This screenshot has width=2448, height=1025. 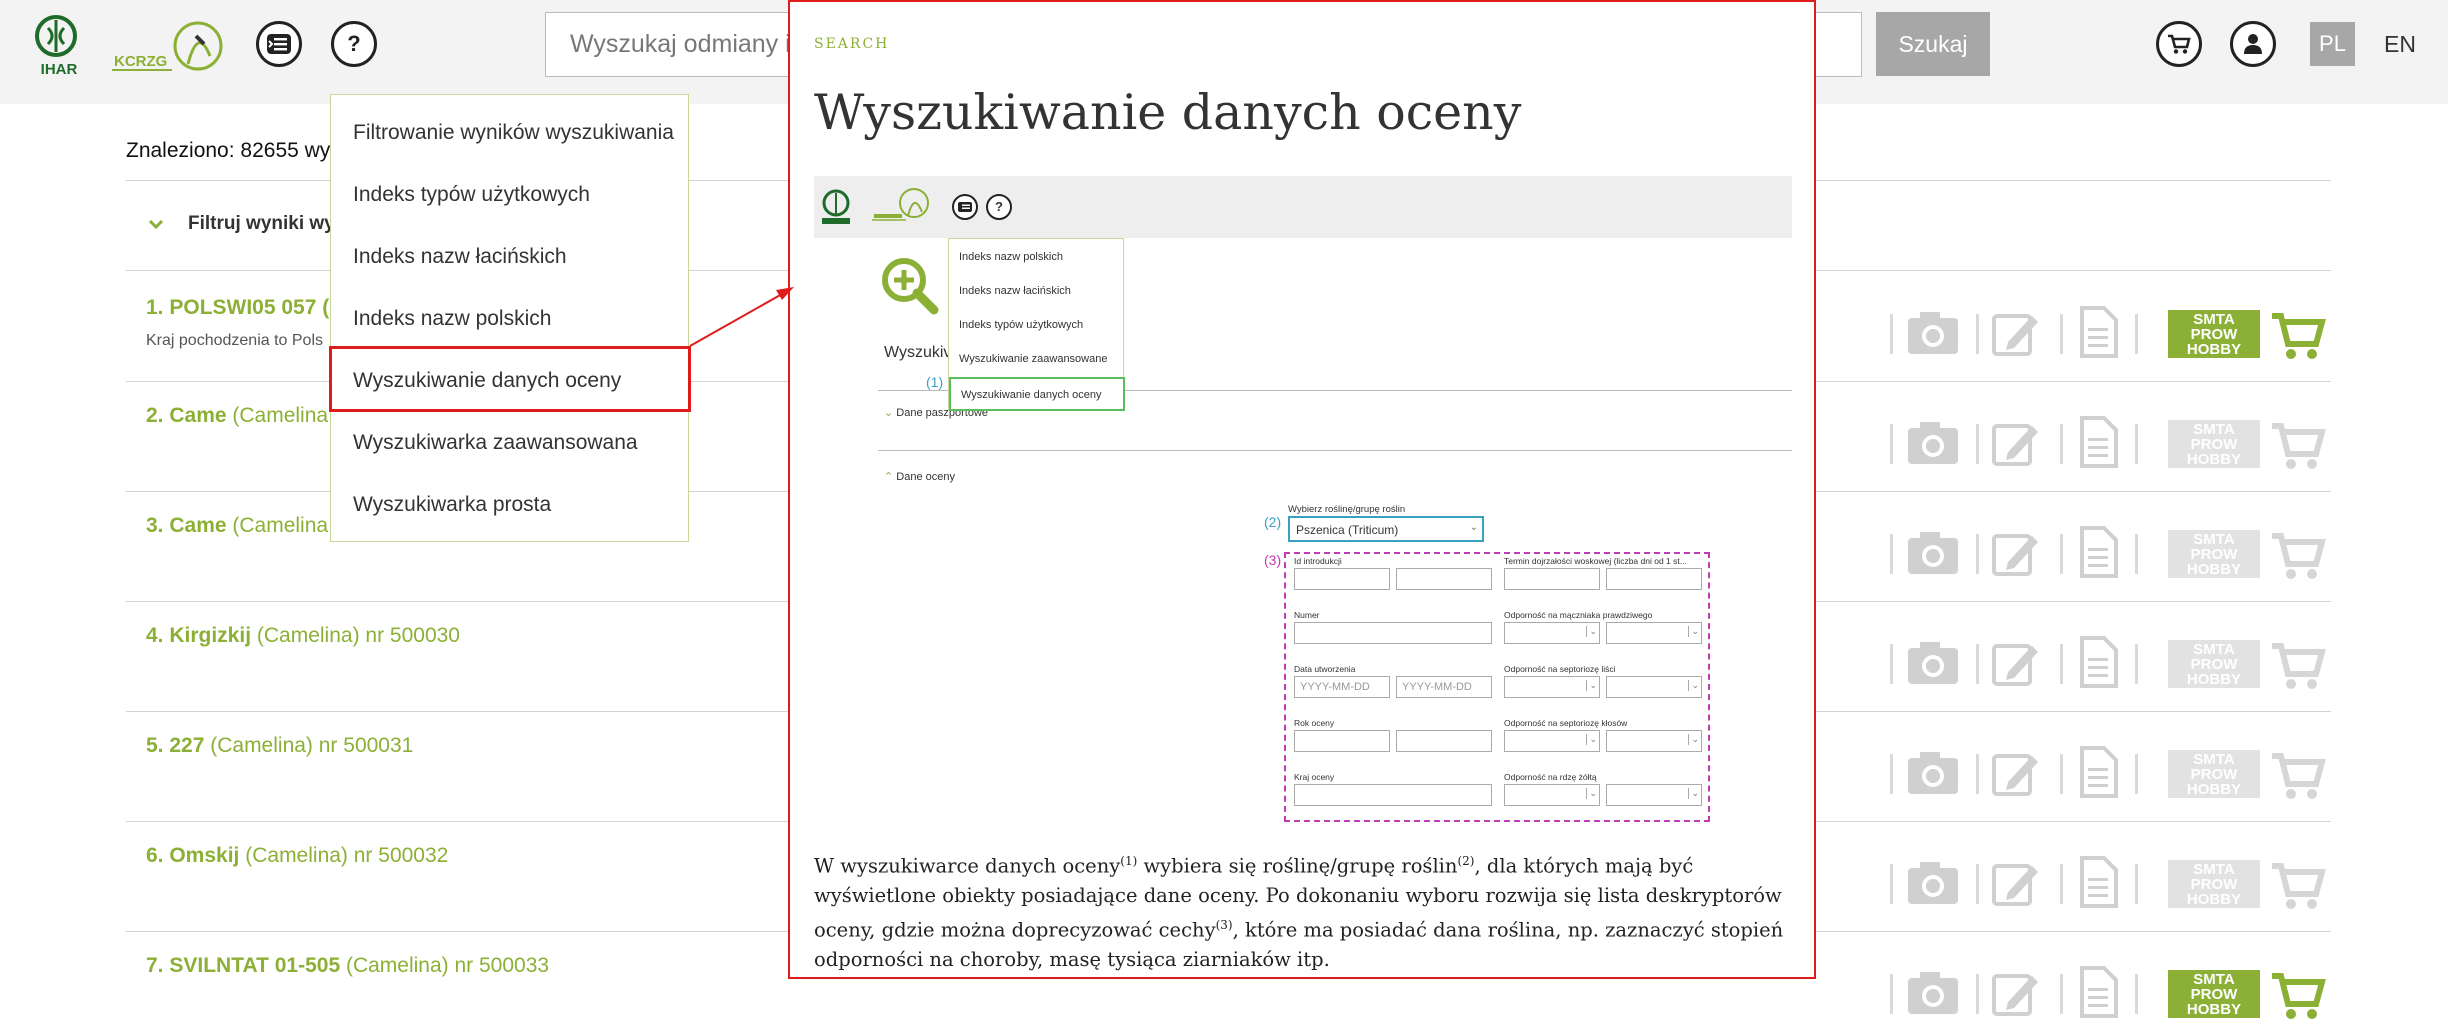 What do you see at coordinates (452, 319) in the screenshot?
I see `menu-item-polish-names-index: Indeks nazw polskich` at bounding box center [452, 319].